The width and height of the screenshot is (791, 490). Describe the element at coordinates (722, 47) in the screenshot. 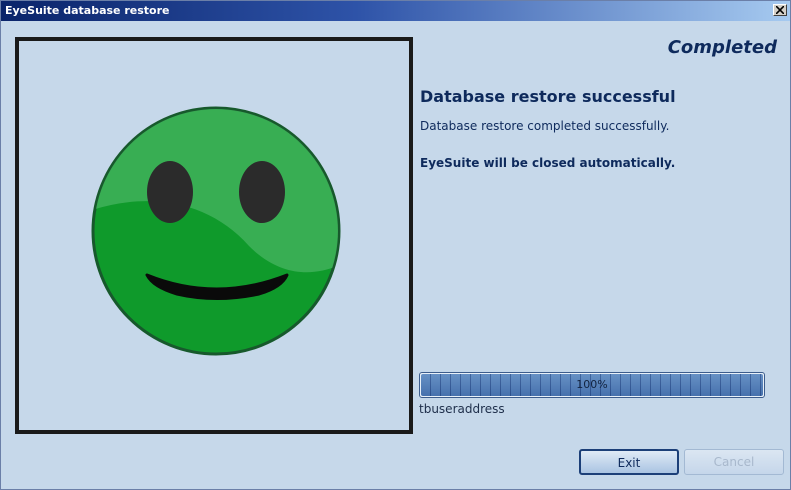

I see `status-heading: Completed` at that location.